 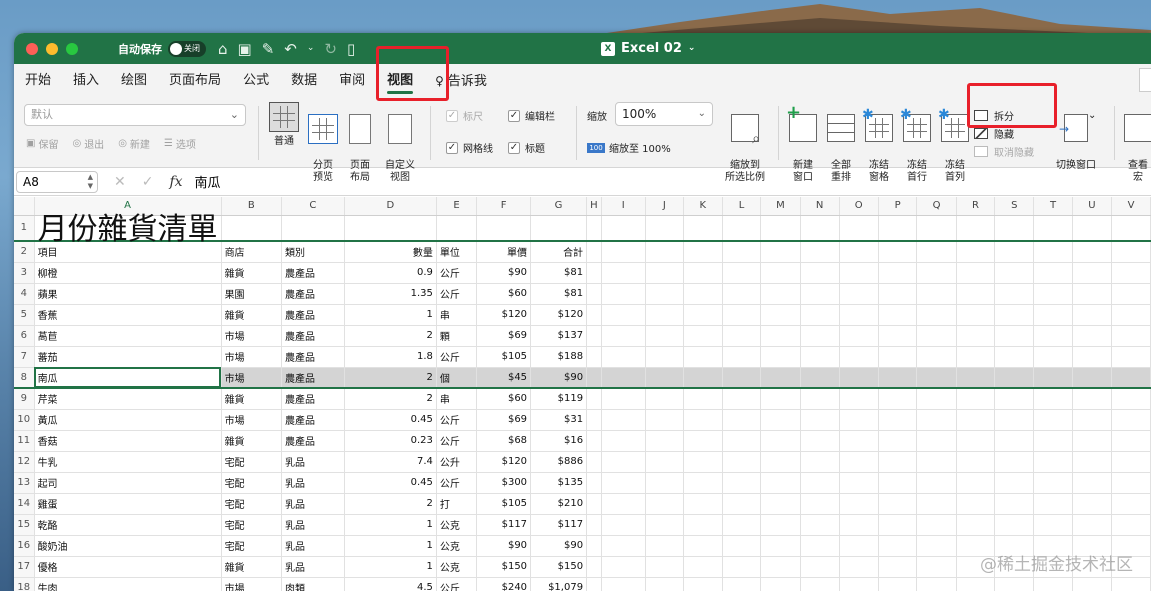 What do you see at coordinates (24, 228) in the screenshot?
I see `row-header: 1` at bounding box center [24, 228].